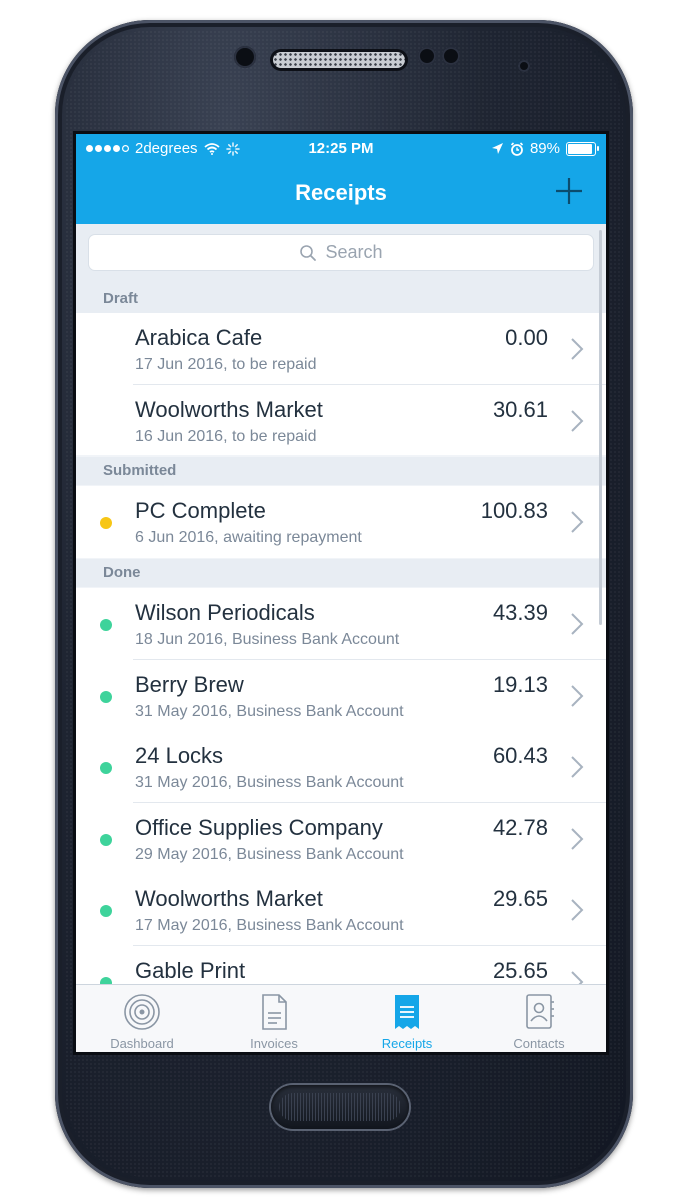  Describe the element at coordinates (269, 925) in the screenshot. I see `receipt-detail: 17 May 2016, Business Bank Account` at that location.